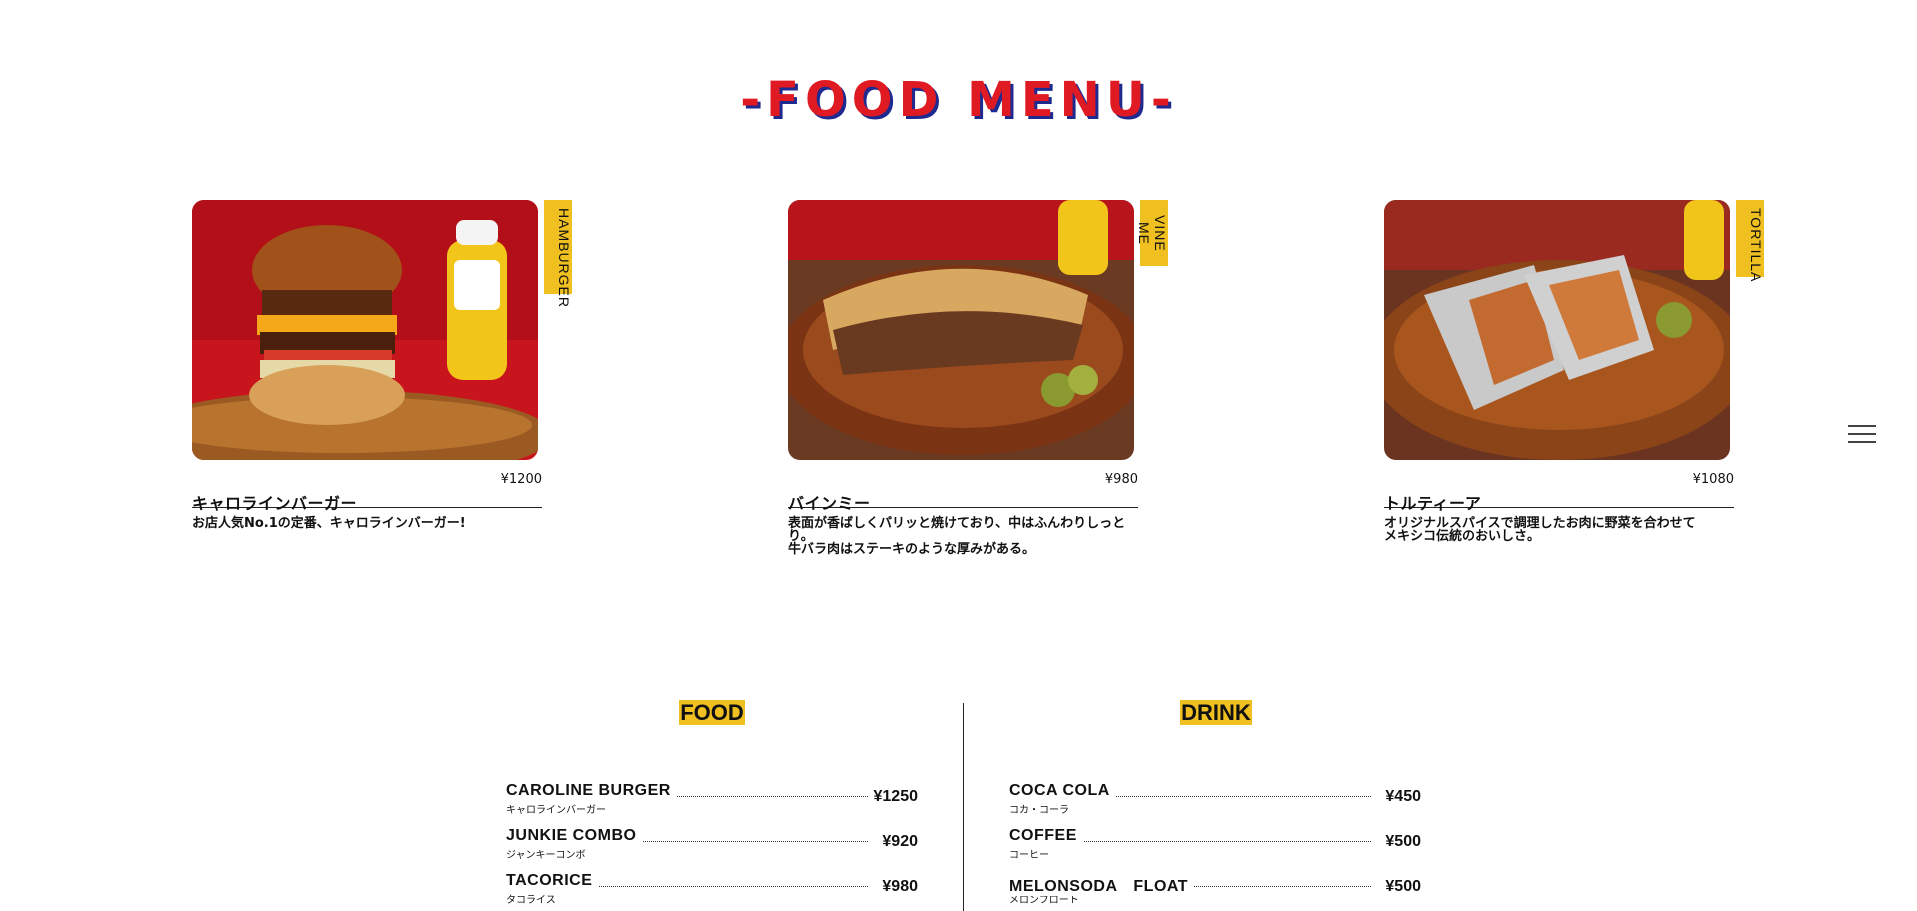 Image resolution: width=1917 pixels, height=911 pixels. Describe the element at coordinates (275, 503) in the screenshot. I see `card-name: キャロラインバーガー` at that location.